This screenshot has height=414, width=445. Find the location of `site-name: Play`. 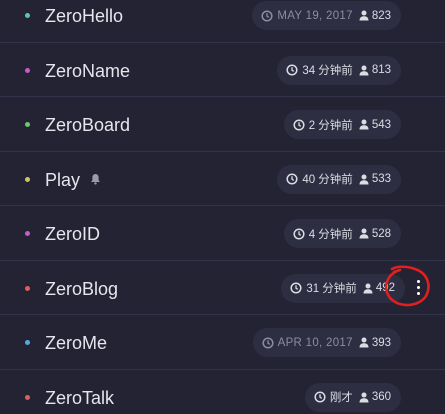

site-name: Play is located at coordinates (73, 180).